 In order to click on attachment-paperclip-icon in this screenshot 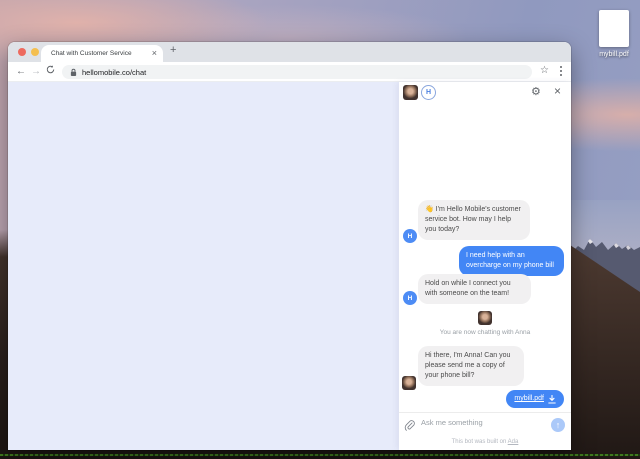, I will do `click(409, 426)`.